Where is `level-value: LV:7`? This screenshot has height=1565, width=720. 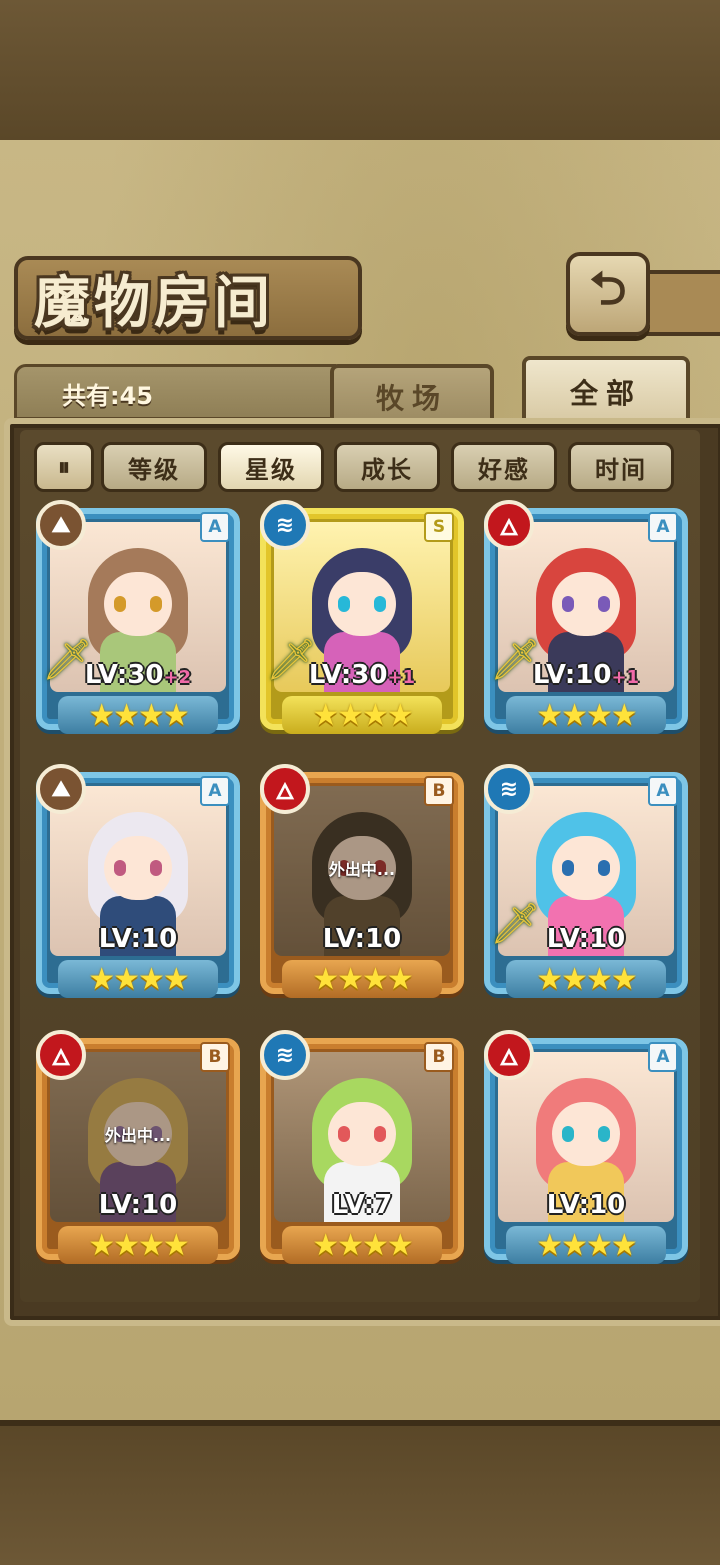 level-value: LV:7 is located at coordinates (362, 1205).